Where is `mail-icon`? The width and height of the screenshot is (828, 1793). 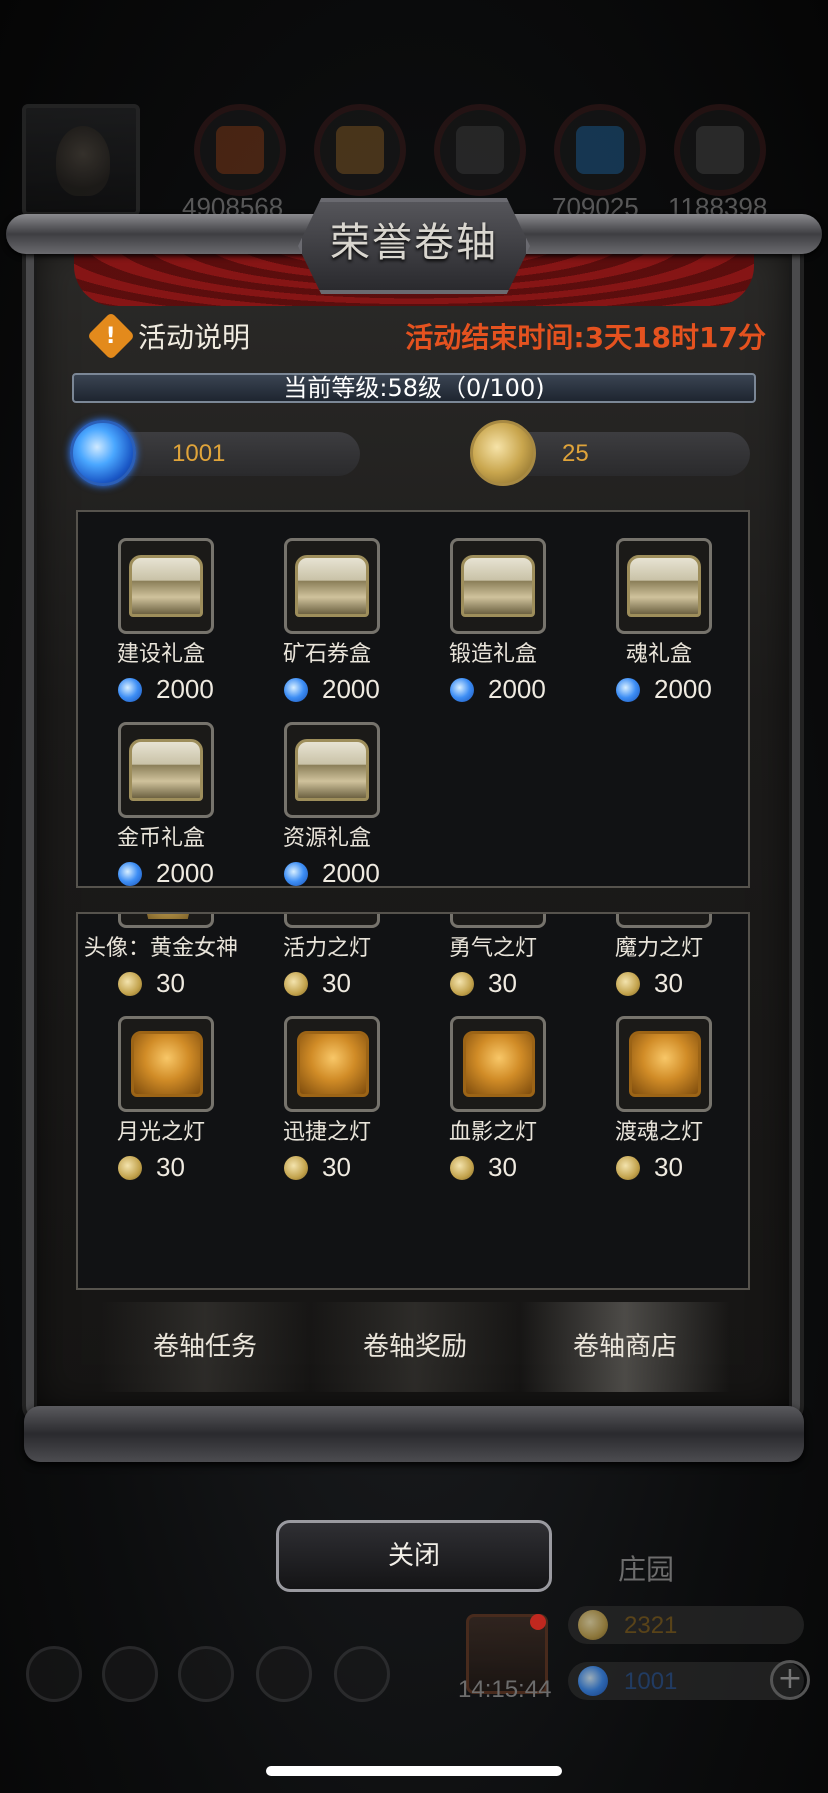 mail-icon is located at coordinates (284, 1674).